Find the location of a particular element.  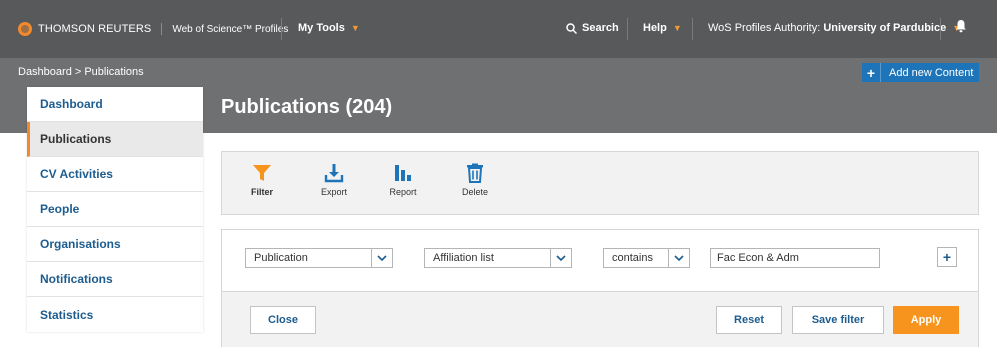

logo-icon is located at coordinates (25, 29).